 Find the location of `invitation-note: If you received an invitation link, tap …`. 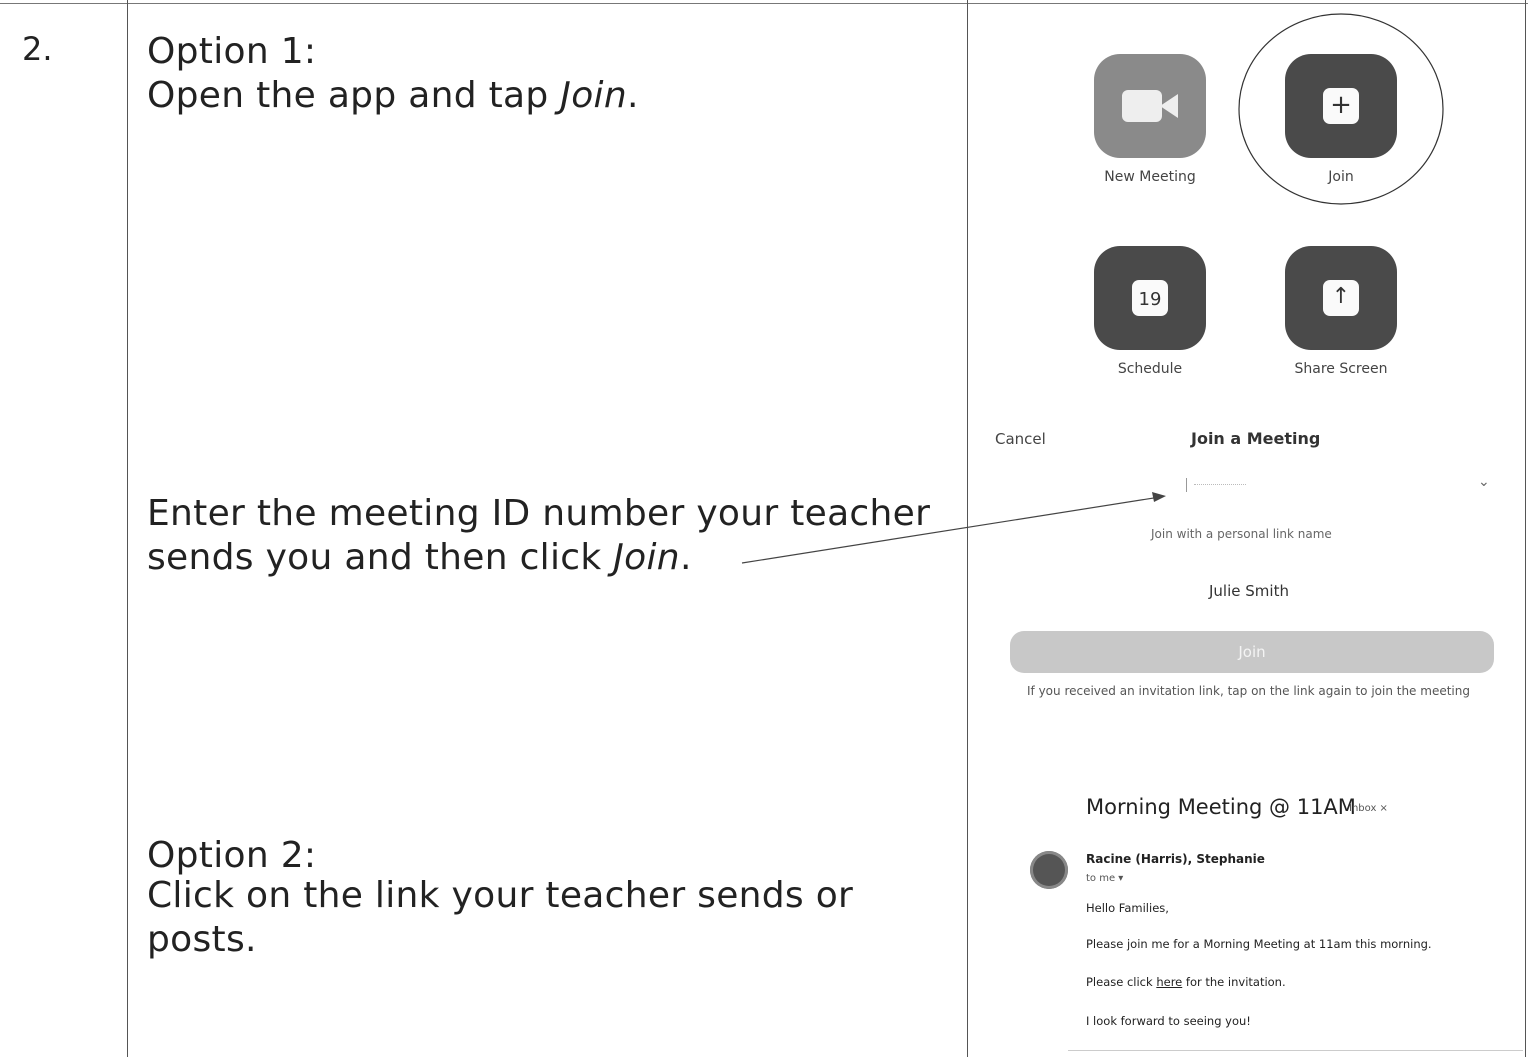

invitation-note: If you received an invitation link, tap … is located at coordinates (1248, 691).